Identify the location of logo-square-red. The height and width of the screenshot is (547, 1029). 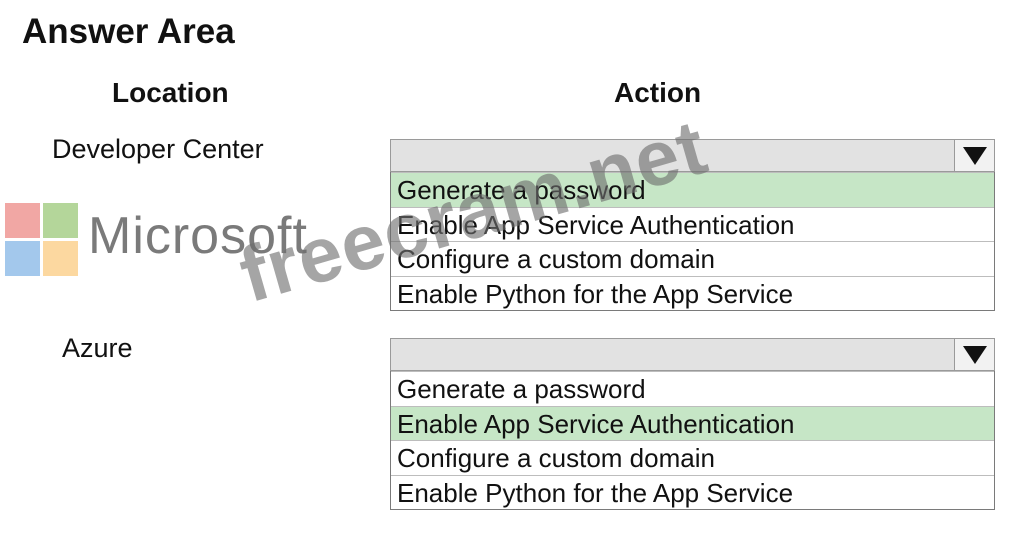
(22, 220).